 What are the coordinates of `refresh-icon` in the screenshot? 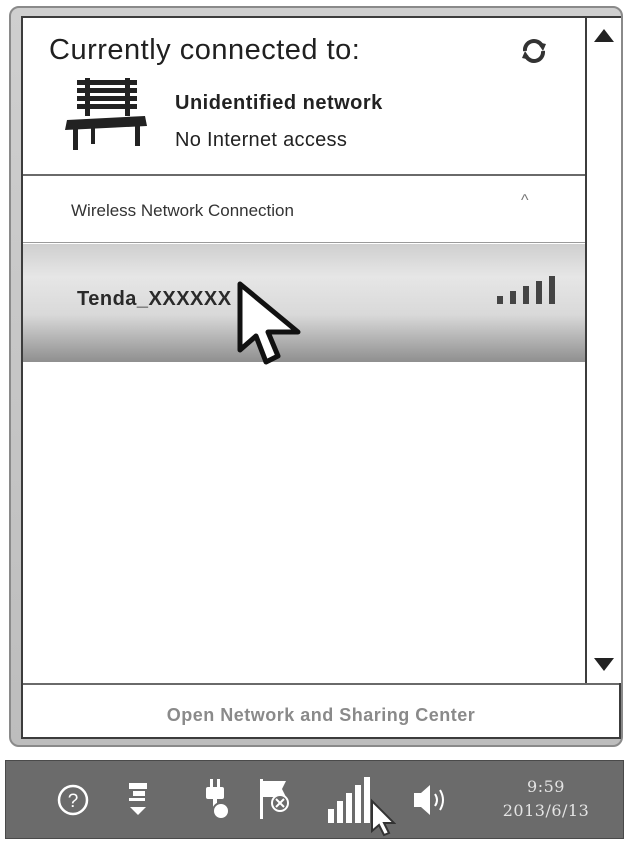 It's located at (534, 51).